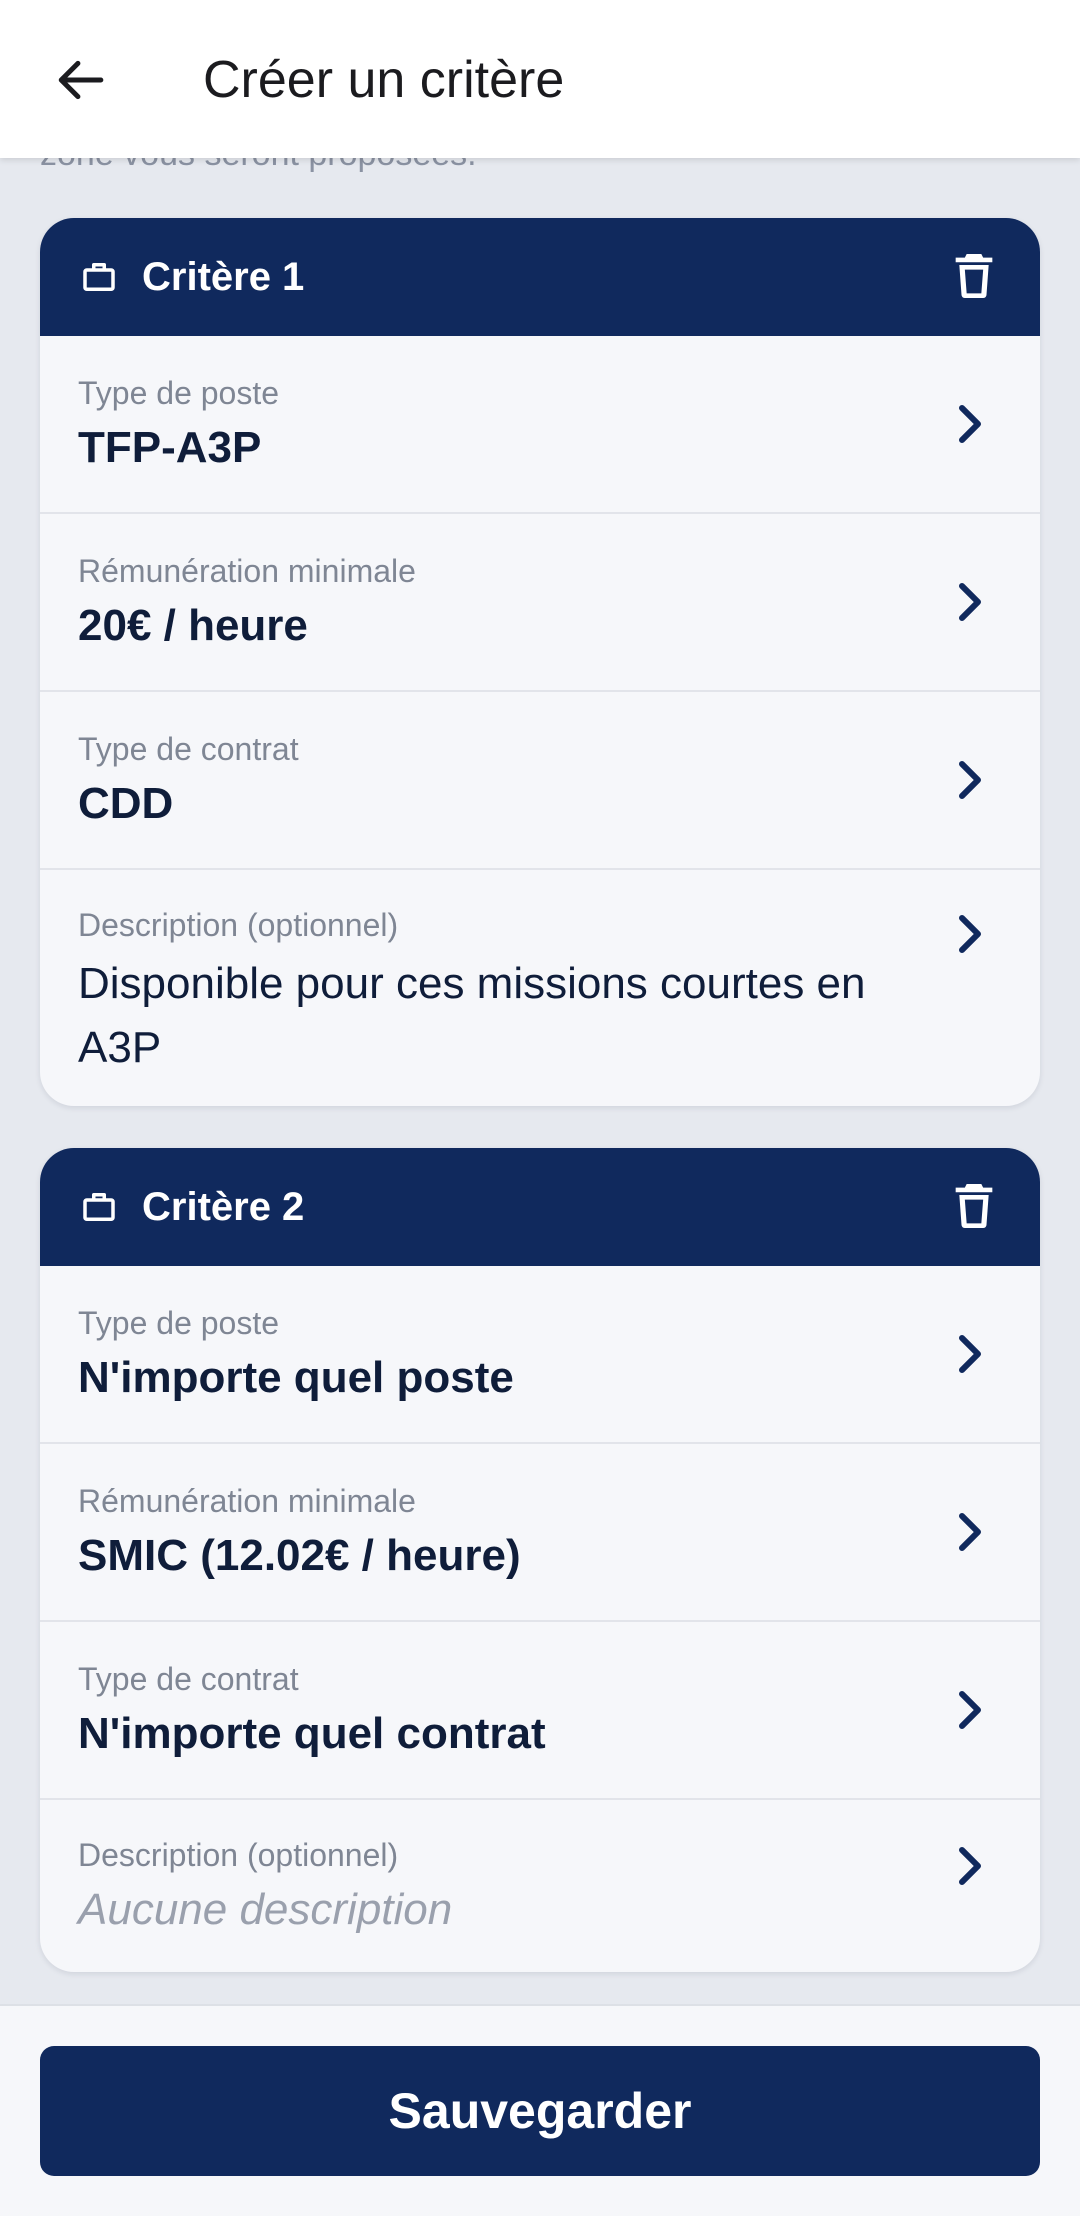 The width and height of the screenshot is (1080, 2216). What do you see at coordinates (540, 1355) in the screenshot?
I see `row-job-type: Type de poste N'importe quel poste` at bounding box center [540, 1355].